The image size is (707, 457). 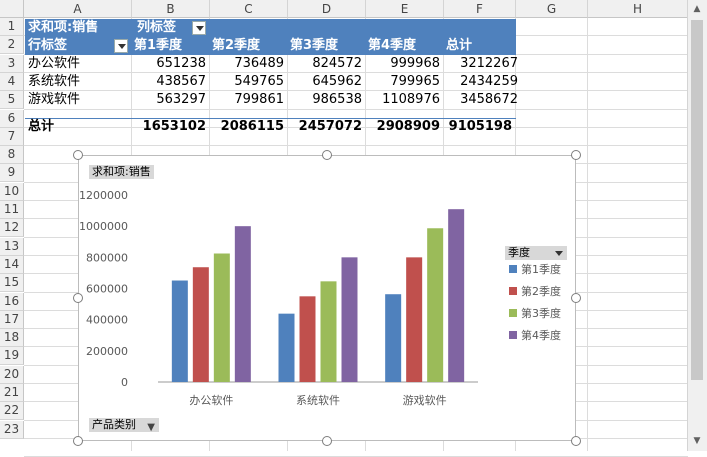 What do you see at coordinates (121, 172) in the screenshot?
I see `chart-value-field-button: 求和项:销售` at bounding box center [121, 172].